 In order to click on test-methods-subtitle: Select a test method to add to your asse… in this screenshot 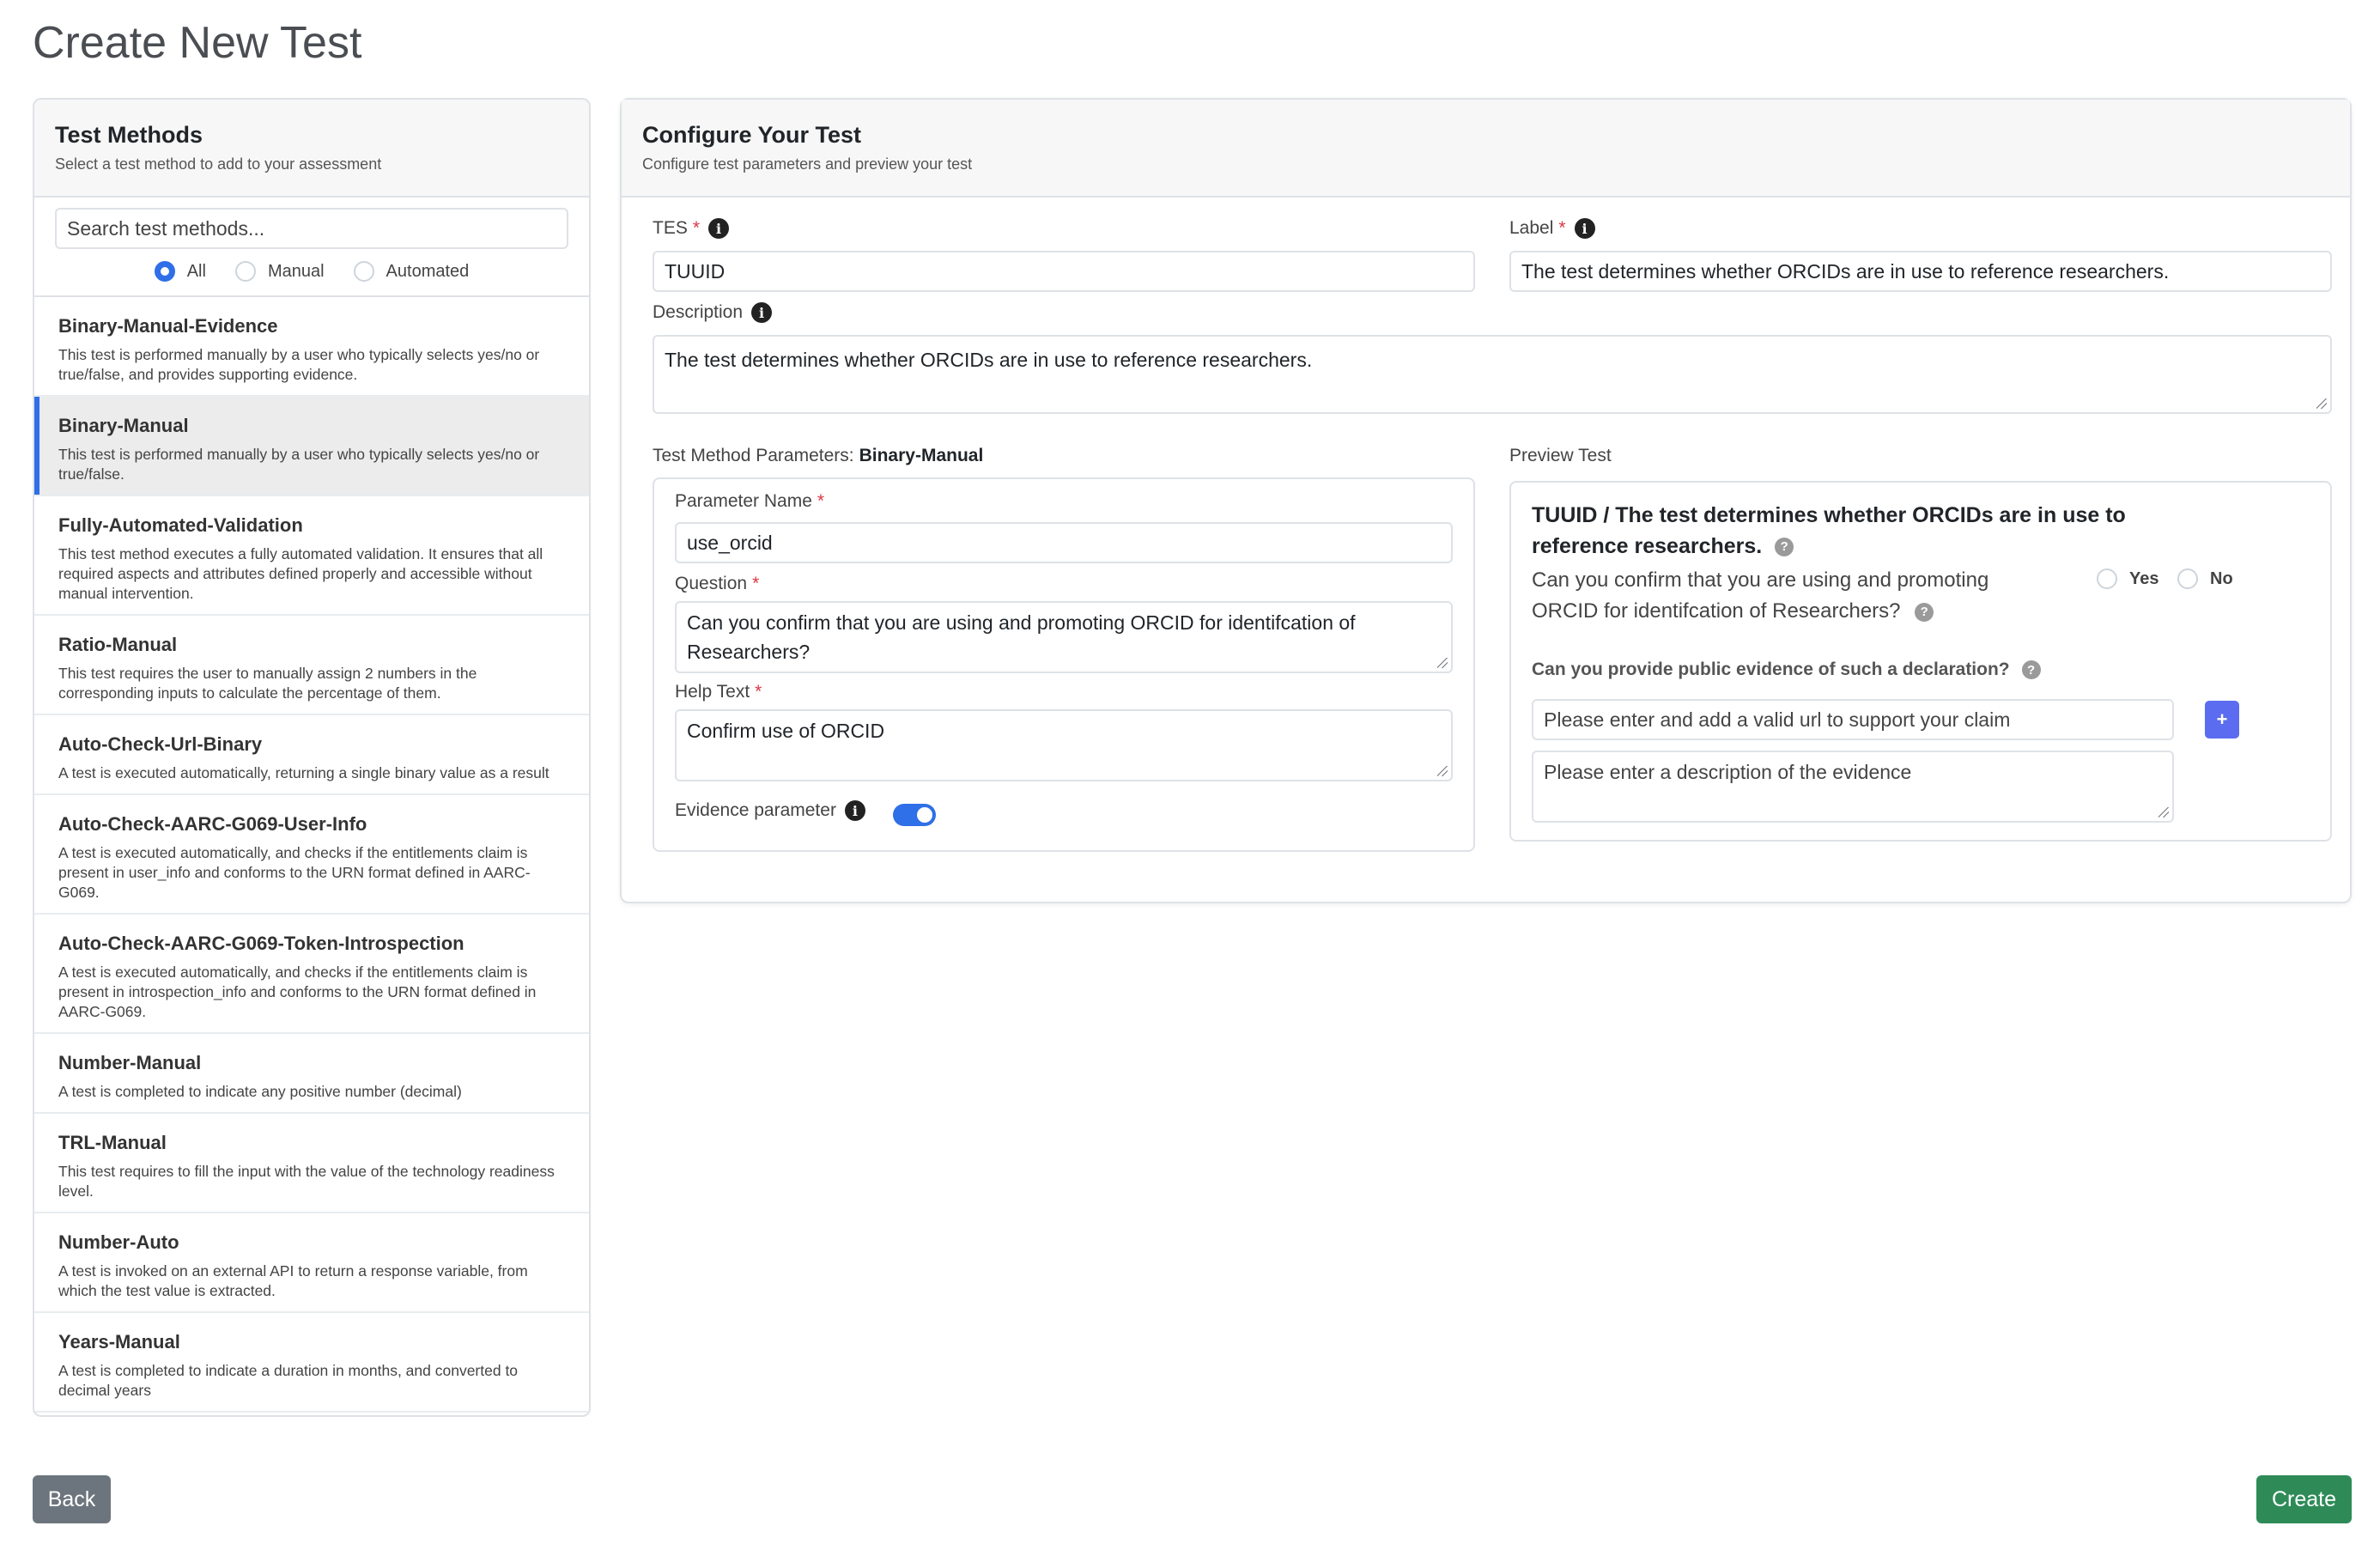, I will do `click(218, 164)`.